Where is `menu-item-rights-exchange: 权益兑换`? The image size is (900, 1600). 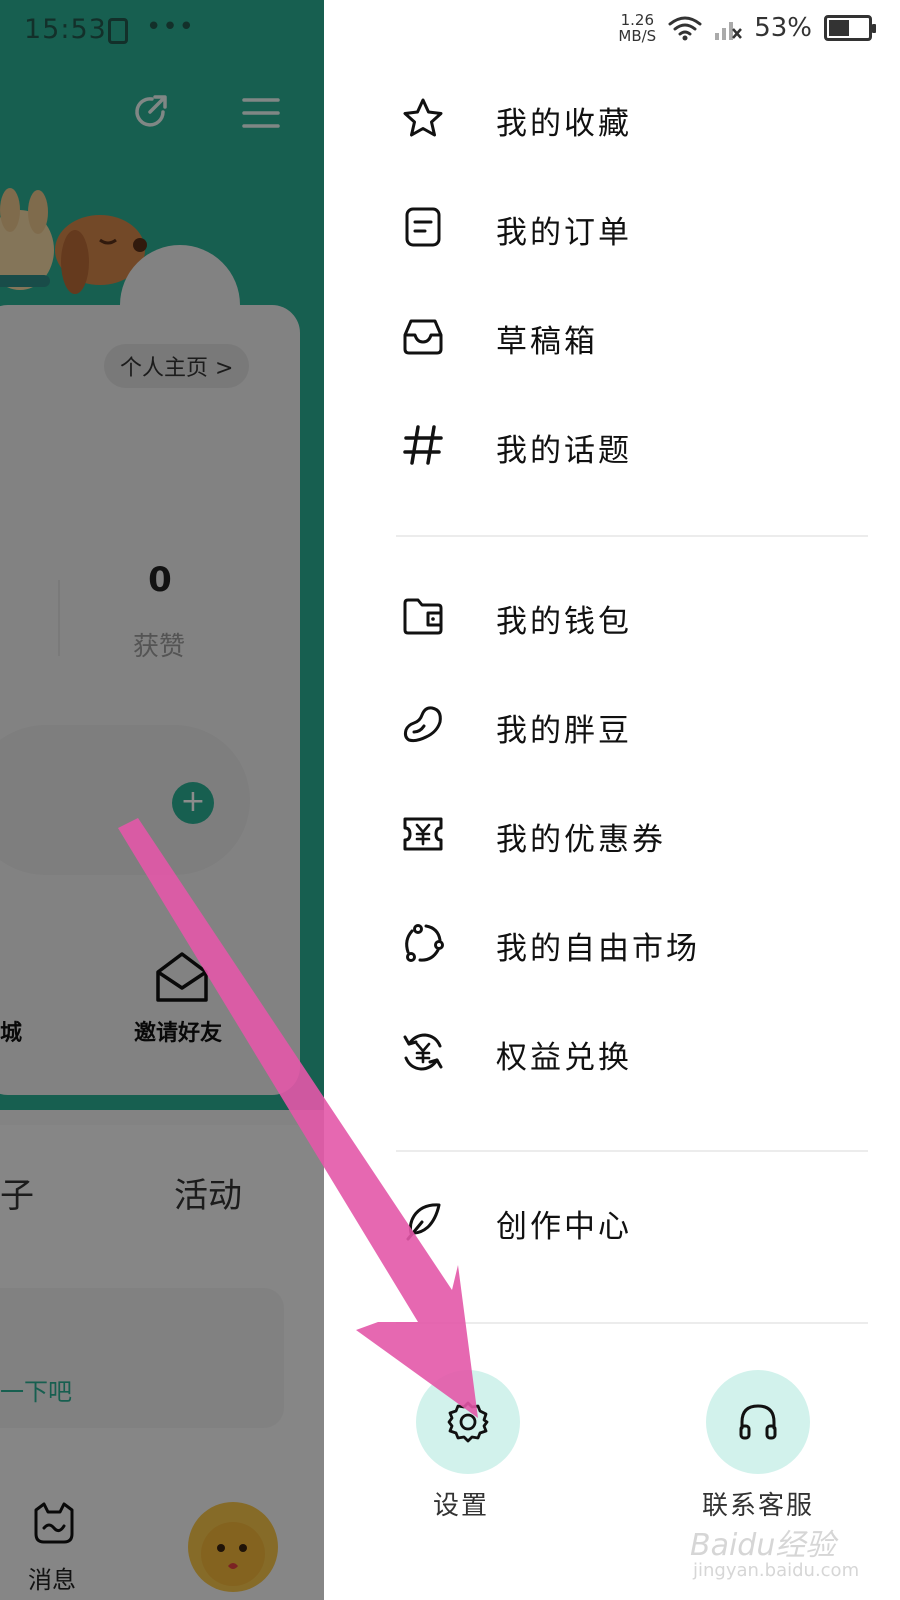
menu-item-rights-exchange: 权益兑换 is located at coordinates (612, 1051).